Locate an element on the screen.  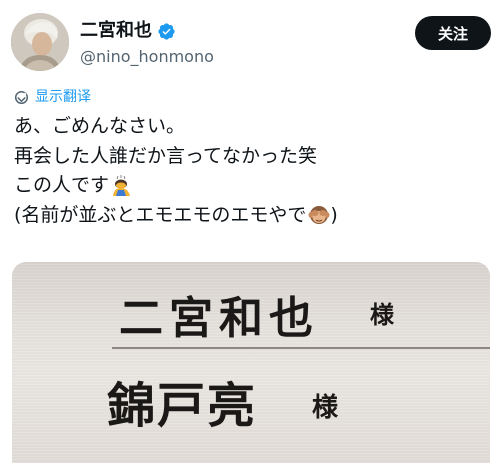
tweet-line: 再会した人誰だか言ってなかった笑 is located at coordinates (249, 157).